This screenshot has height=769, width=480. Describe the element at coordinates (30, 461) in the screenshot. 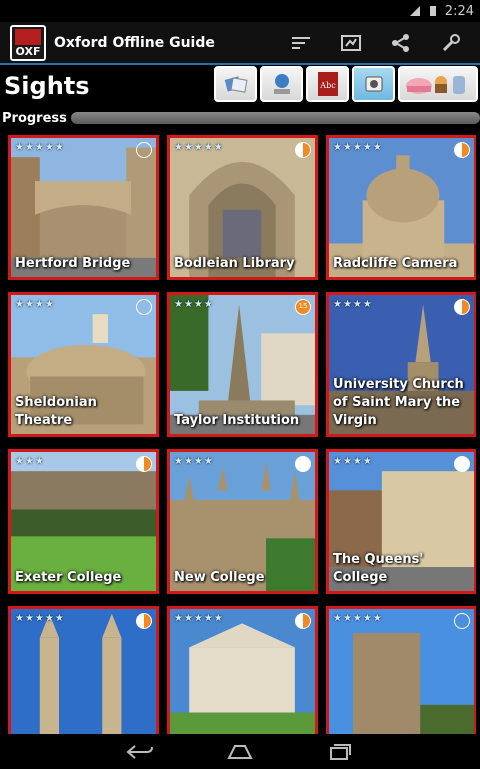

I see `star-rating: ★★★` at that location.